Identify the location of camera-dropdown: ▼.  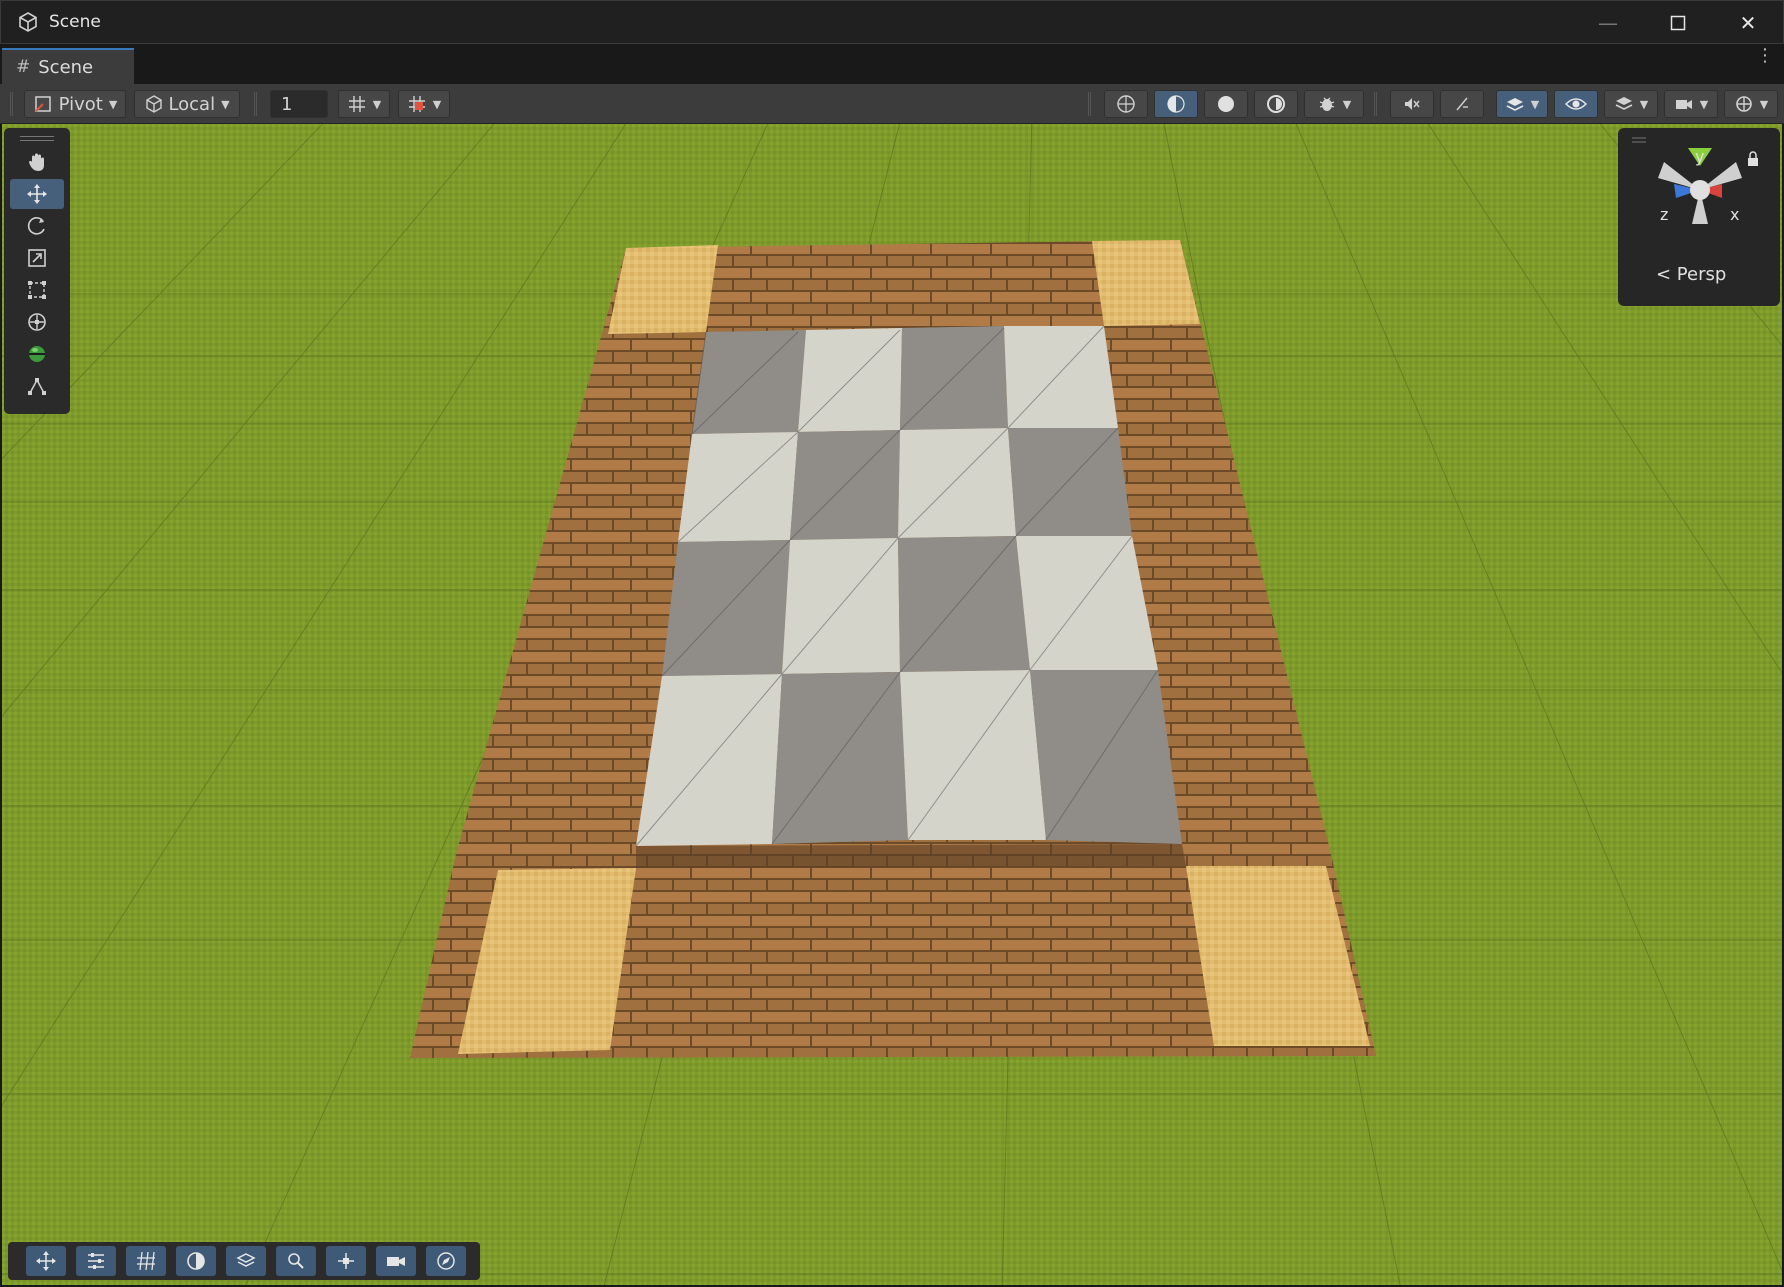
(1691, 104).